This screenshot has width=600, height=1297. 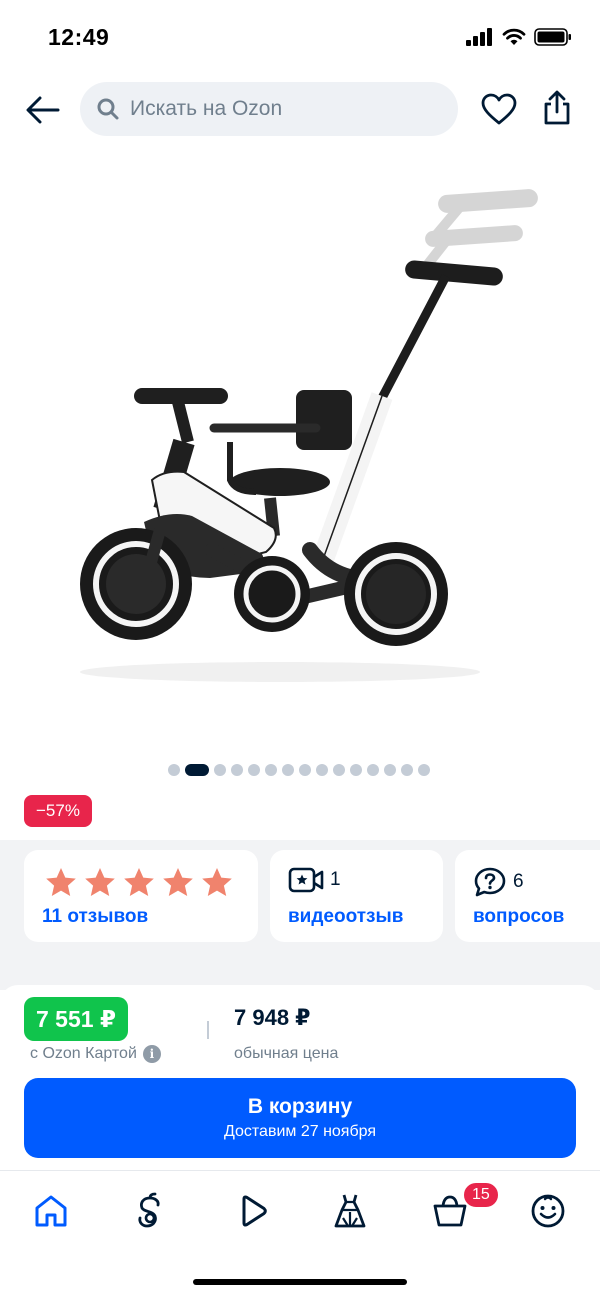 I want to click on add-to-cart-button: В корзину Доставим 27 ноября, so click(x=300, y=1118).